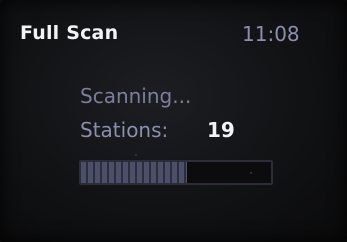  What do you see at coordinates (69, 33) in the screenshot?
I see `screen-title: Full Scan` at bounding box center [69, 33].